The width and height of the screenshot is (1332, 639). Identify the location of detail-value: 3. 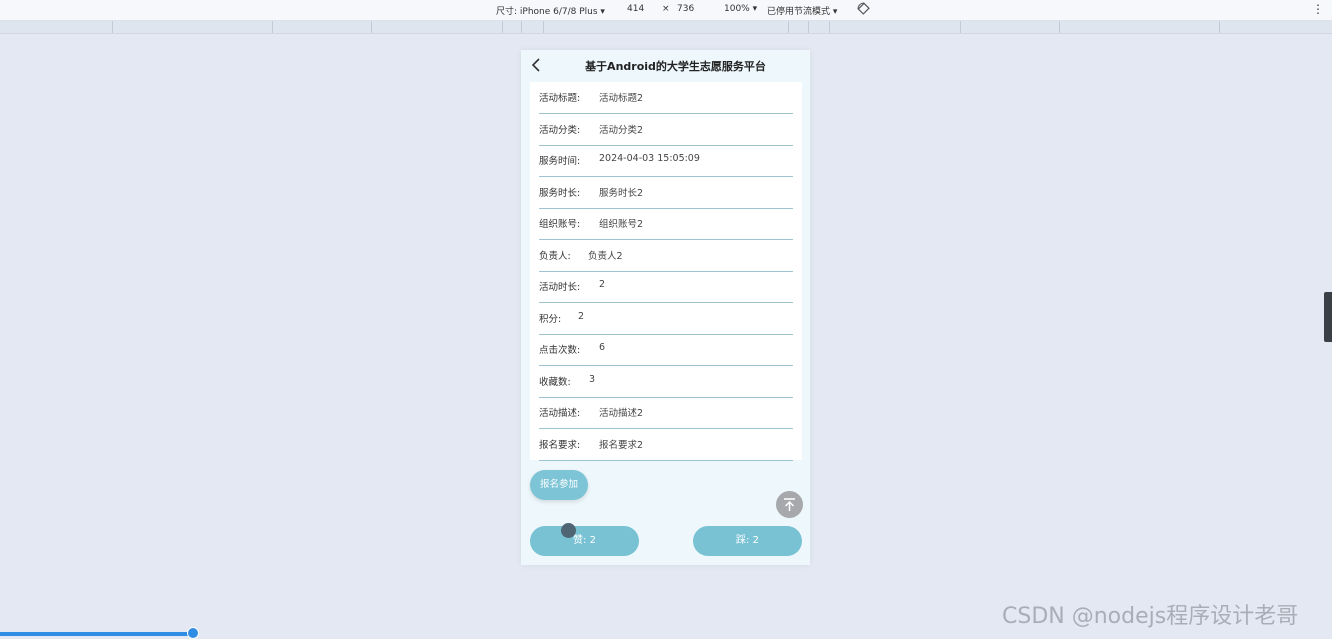
(592, 379).